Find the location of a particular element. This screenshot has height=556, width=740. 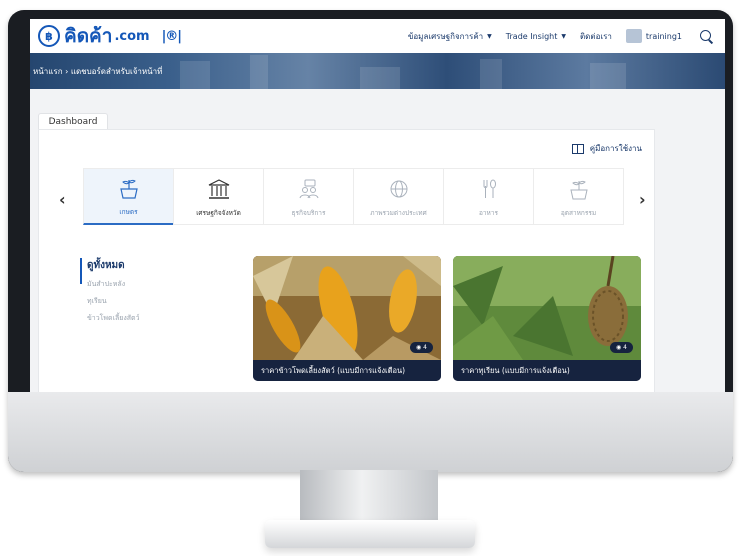

user-name: training1 is located at coordinates (663, 36).